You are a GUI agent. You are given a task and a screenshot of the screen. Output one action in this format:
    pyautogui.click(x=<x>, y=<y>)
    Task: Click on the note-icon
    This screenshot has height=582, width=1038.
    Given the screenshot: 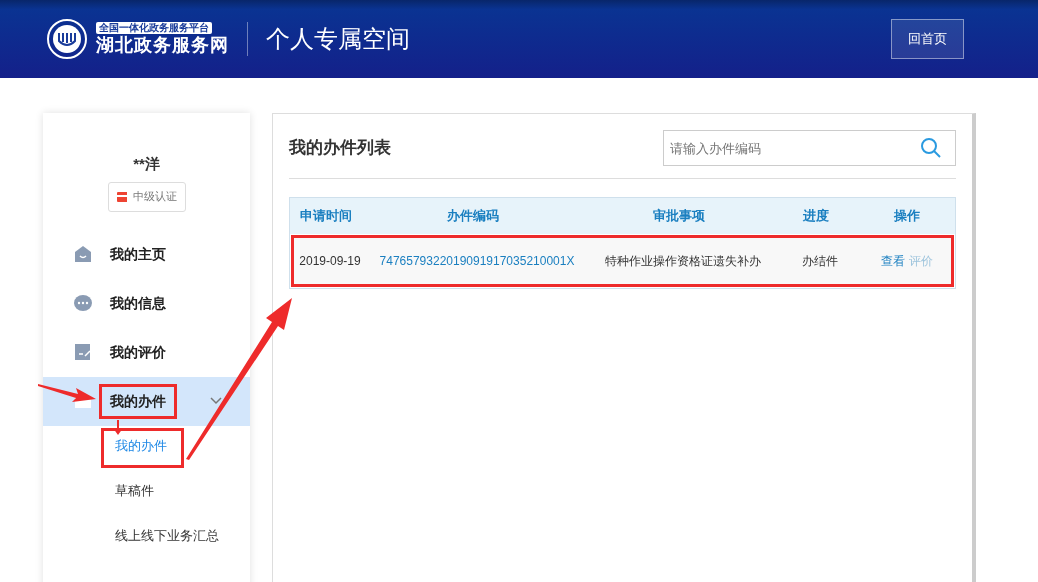 What is the action you would take?
    pyautogui.click(x=83, y=352)
    